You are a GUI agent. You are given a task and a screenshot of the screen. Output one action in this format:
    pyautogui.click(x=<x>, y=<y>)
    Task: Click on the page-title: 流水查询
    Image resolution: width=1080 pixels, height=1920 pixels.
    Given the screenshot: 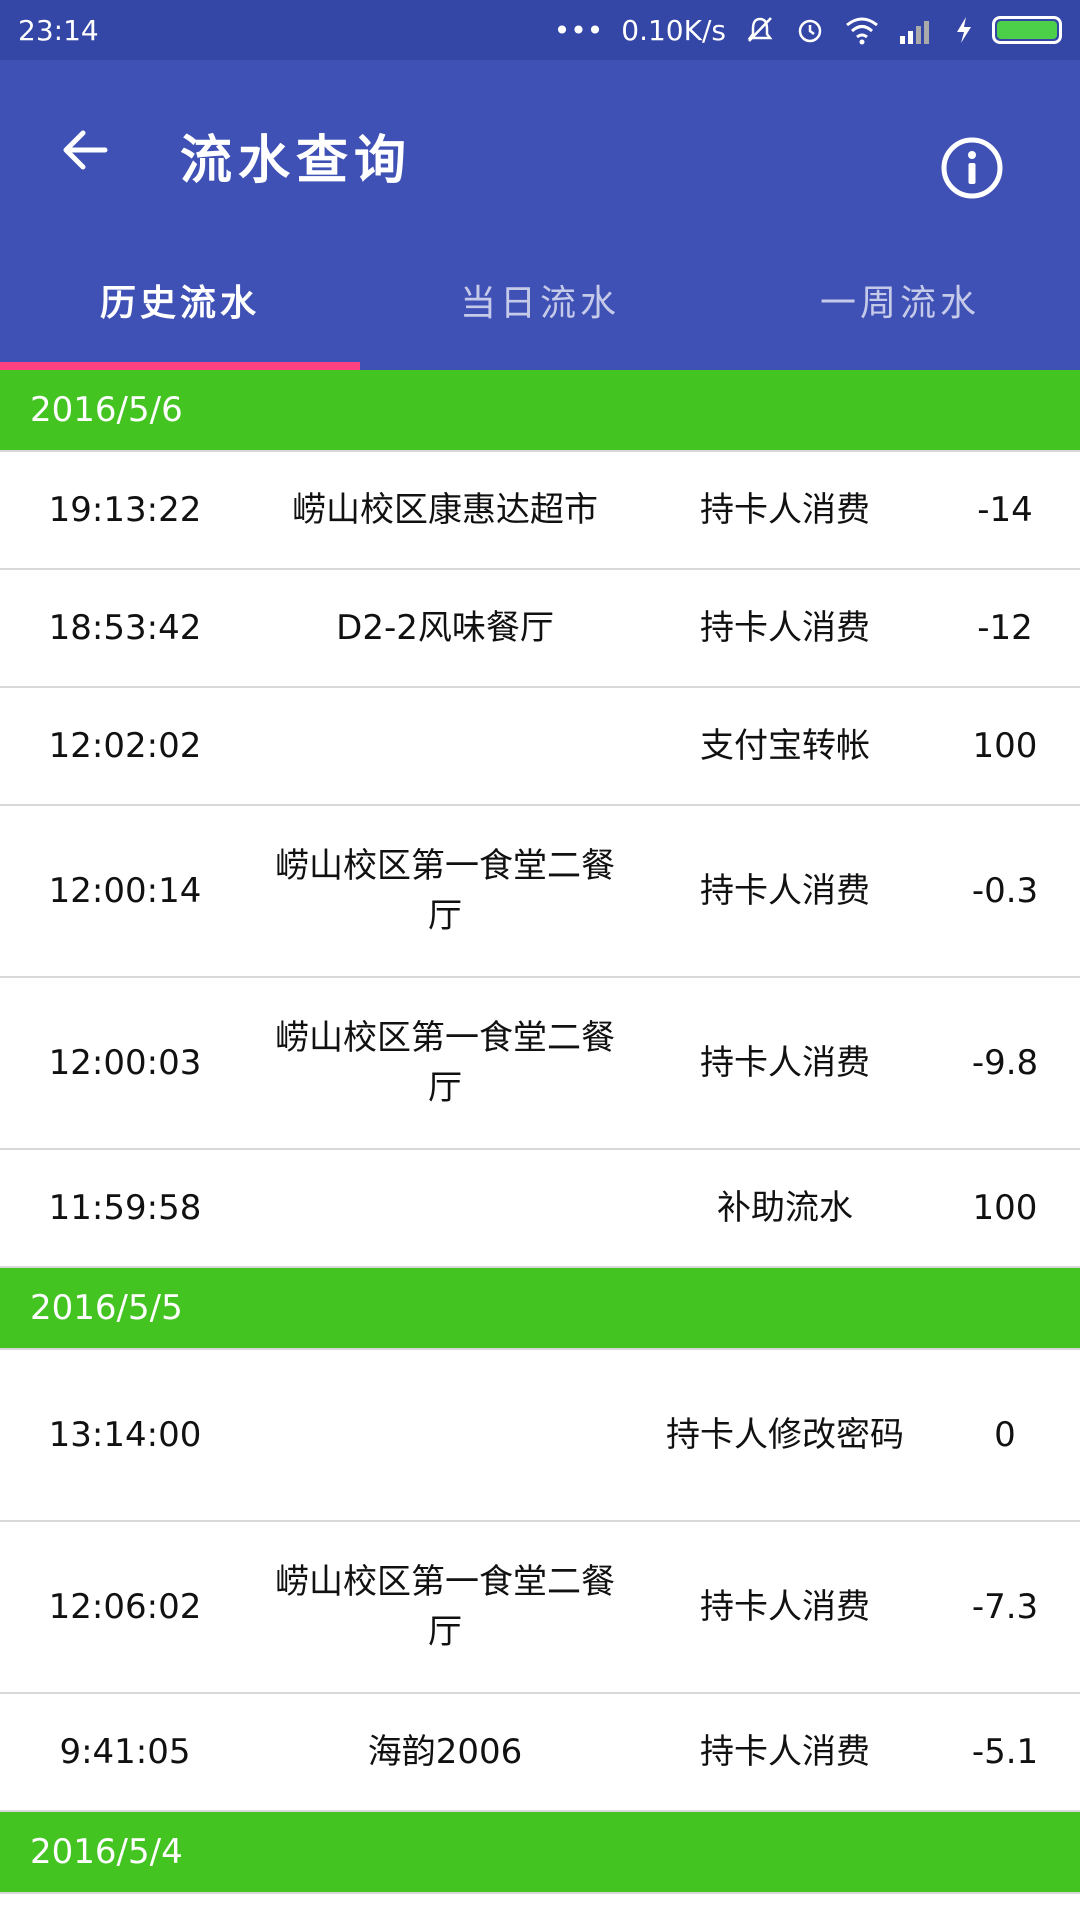 What is the action you would take?
    pyautogui.click(x=296, y=161)
    